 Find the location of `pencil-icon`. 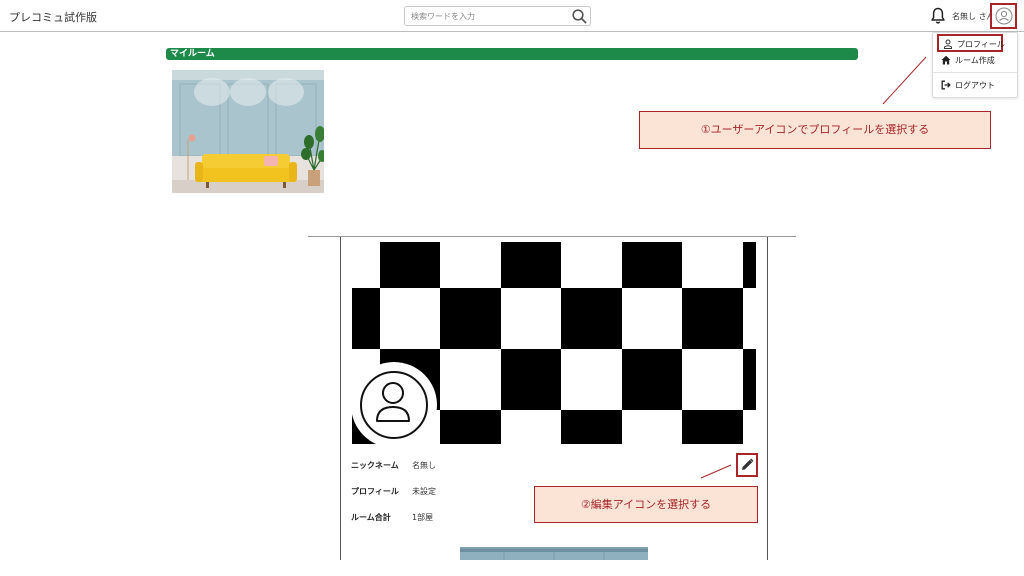

pencil-icon is located at coordinates (748, 464).